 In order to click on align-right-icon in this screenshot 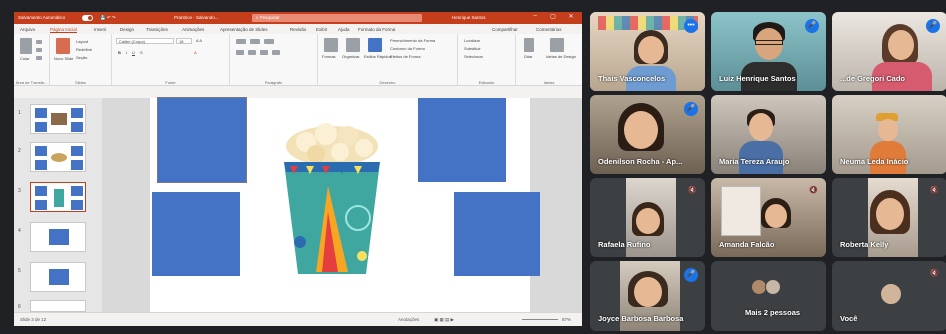, I will do `click(264, 52)`.